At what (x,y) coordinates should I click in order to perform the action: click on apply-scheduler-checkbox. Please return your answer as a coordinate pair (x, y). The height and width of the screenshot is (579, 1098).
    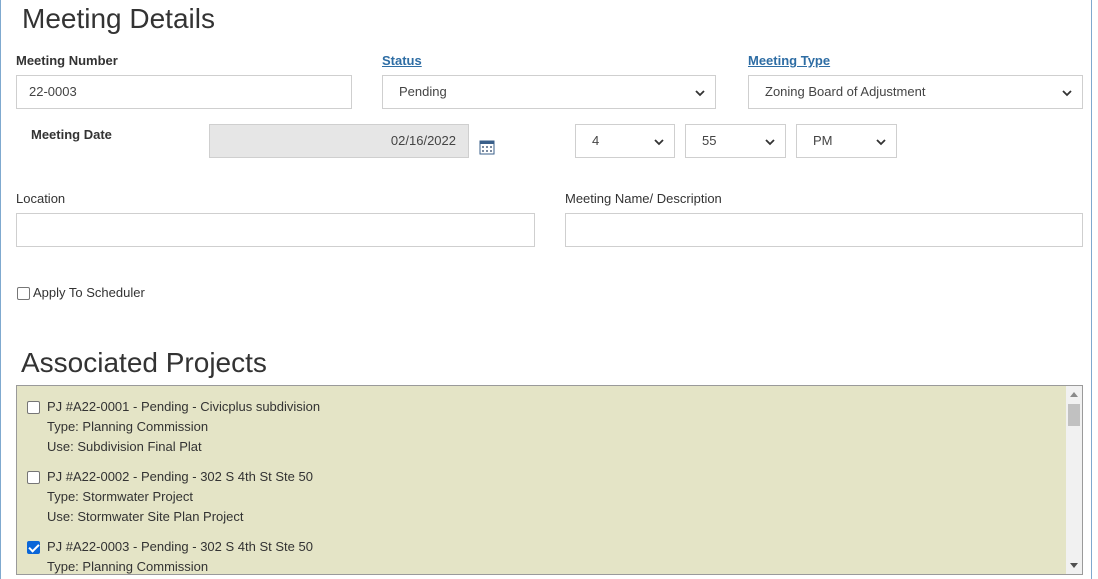
    Looking at the image, I should click on (23, 293).